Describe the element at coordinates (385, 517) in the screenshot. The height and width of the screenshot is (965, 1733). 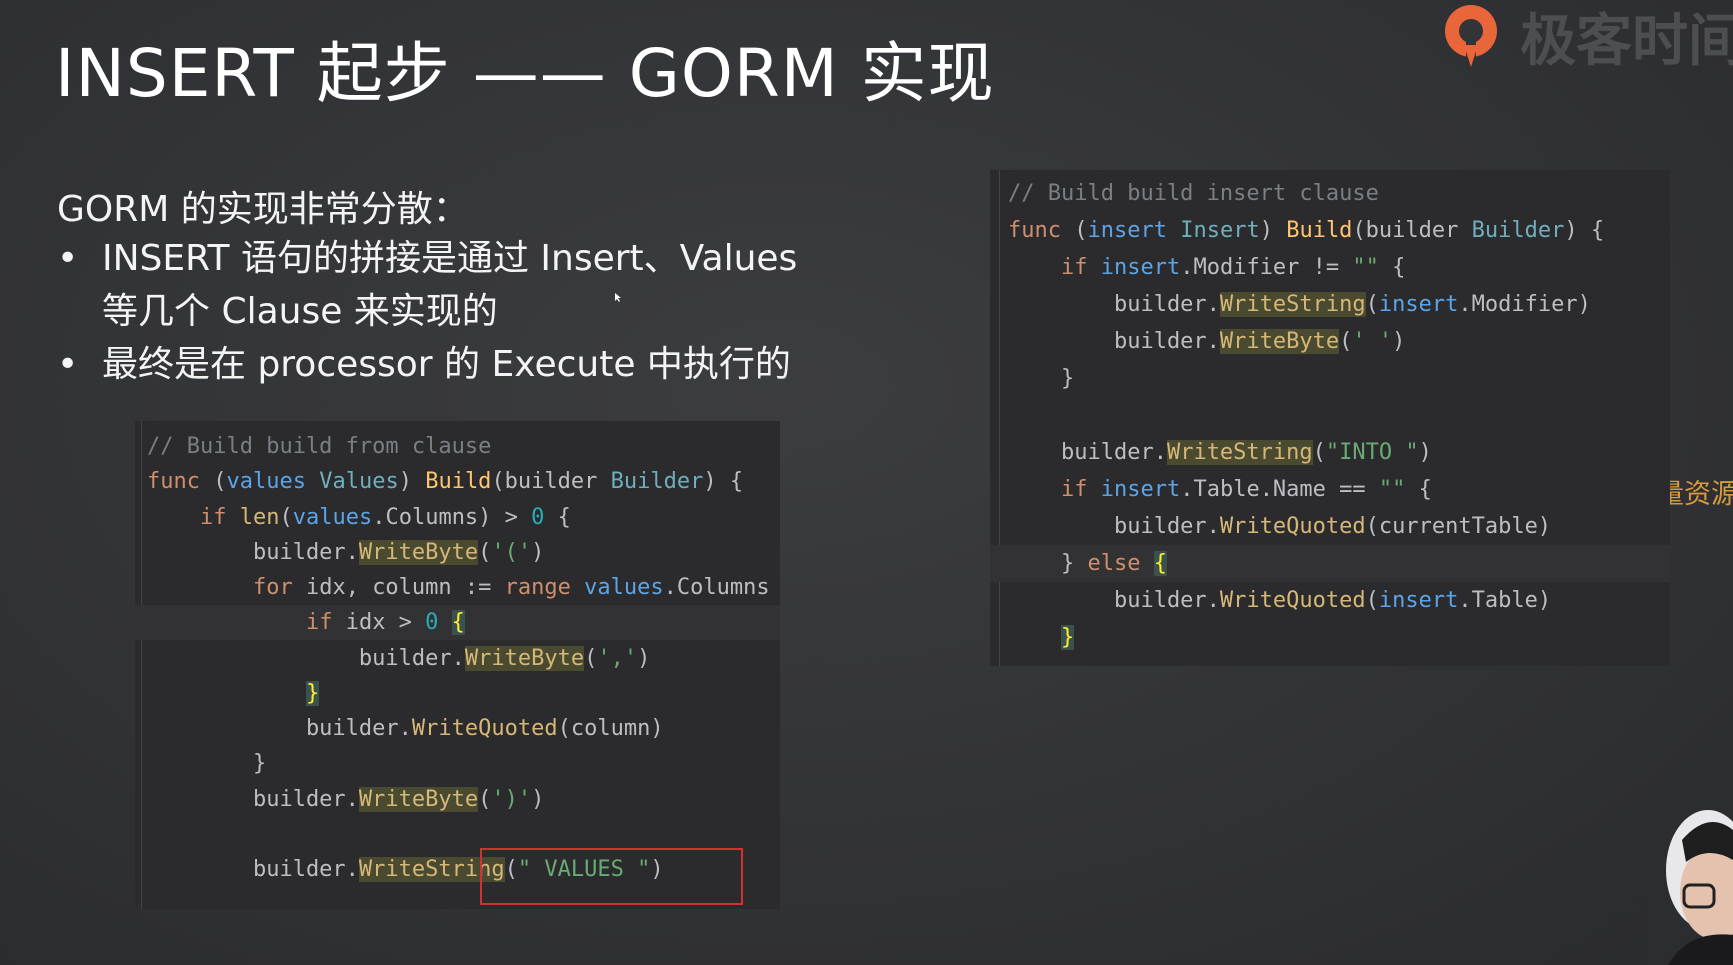
I see `code-line: if len(values.Columns) > 0 {` at that location.